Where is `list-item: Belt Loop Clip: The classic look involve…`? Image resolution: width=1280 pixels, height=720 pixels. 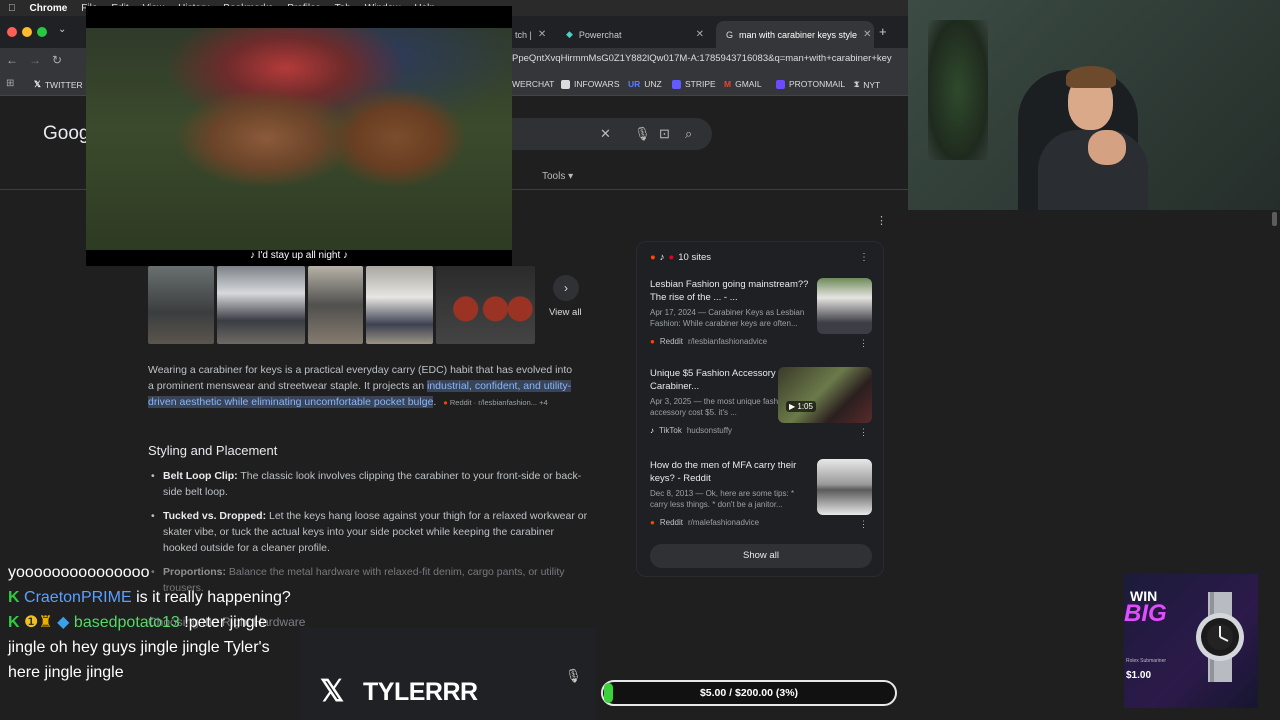
list-item: Belt Loop Clip: The classic look involve… is located at coordinates (368, 484).